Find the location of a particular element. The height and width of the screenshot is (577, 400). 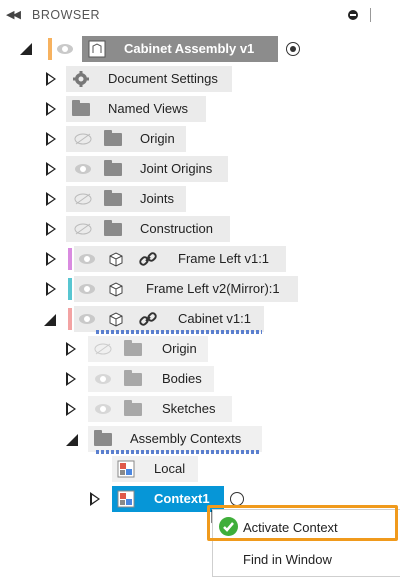

origin-label: Origin is located at coordinates (157, 138).